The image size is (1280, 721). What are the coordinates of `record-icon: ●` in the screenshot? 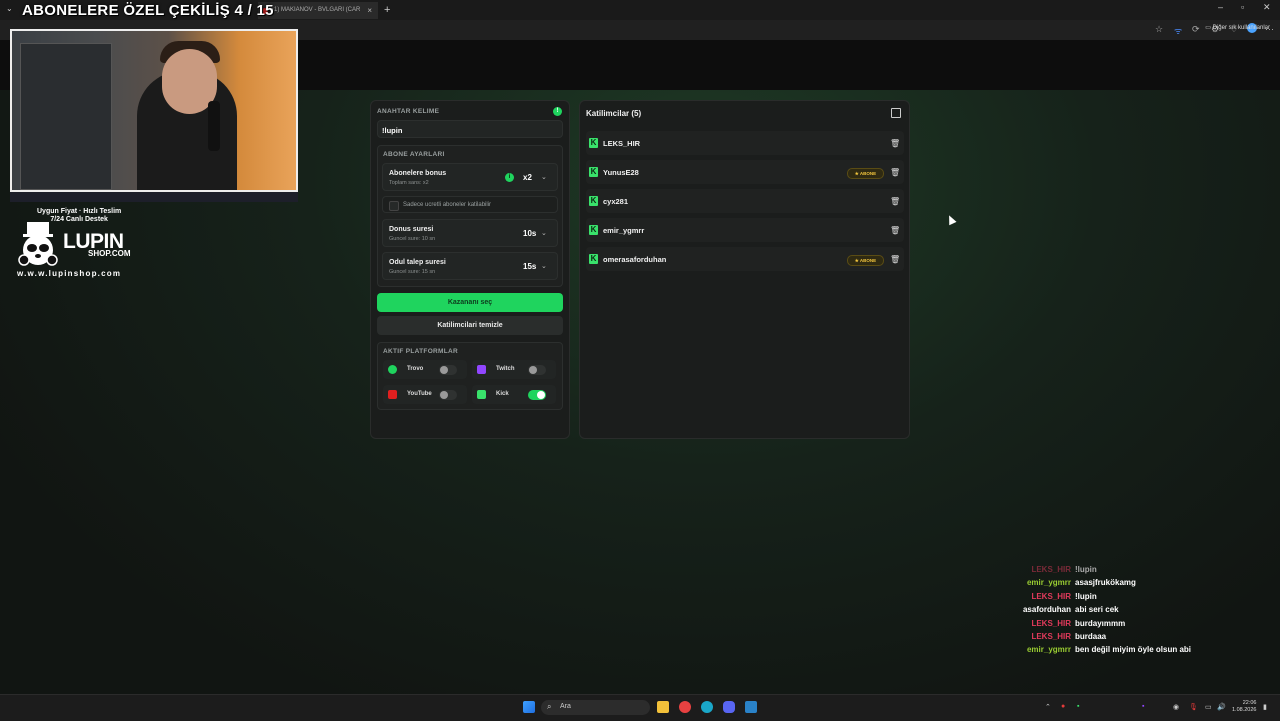 It's located at (1063, 706).